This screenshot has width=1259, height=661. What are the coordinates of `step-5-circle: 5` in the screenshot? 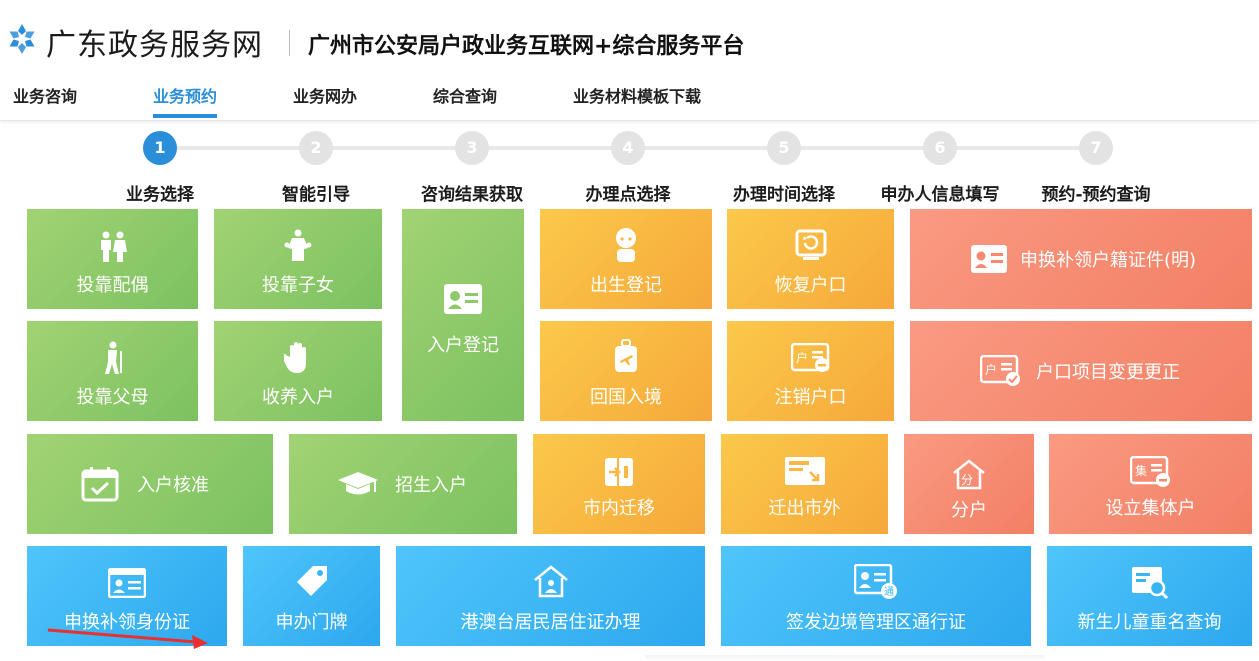 It's located at (784, 148).